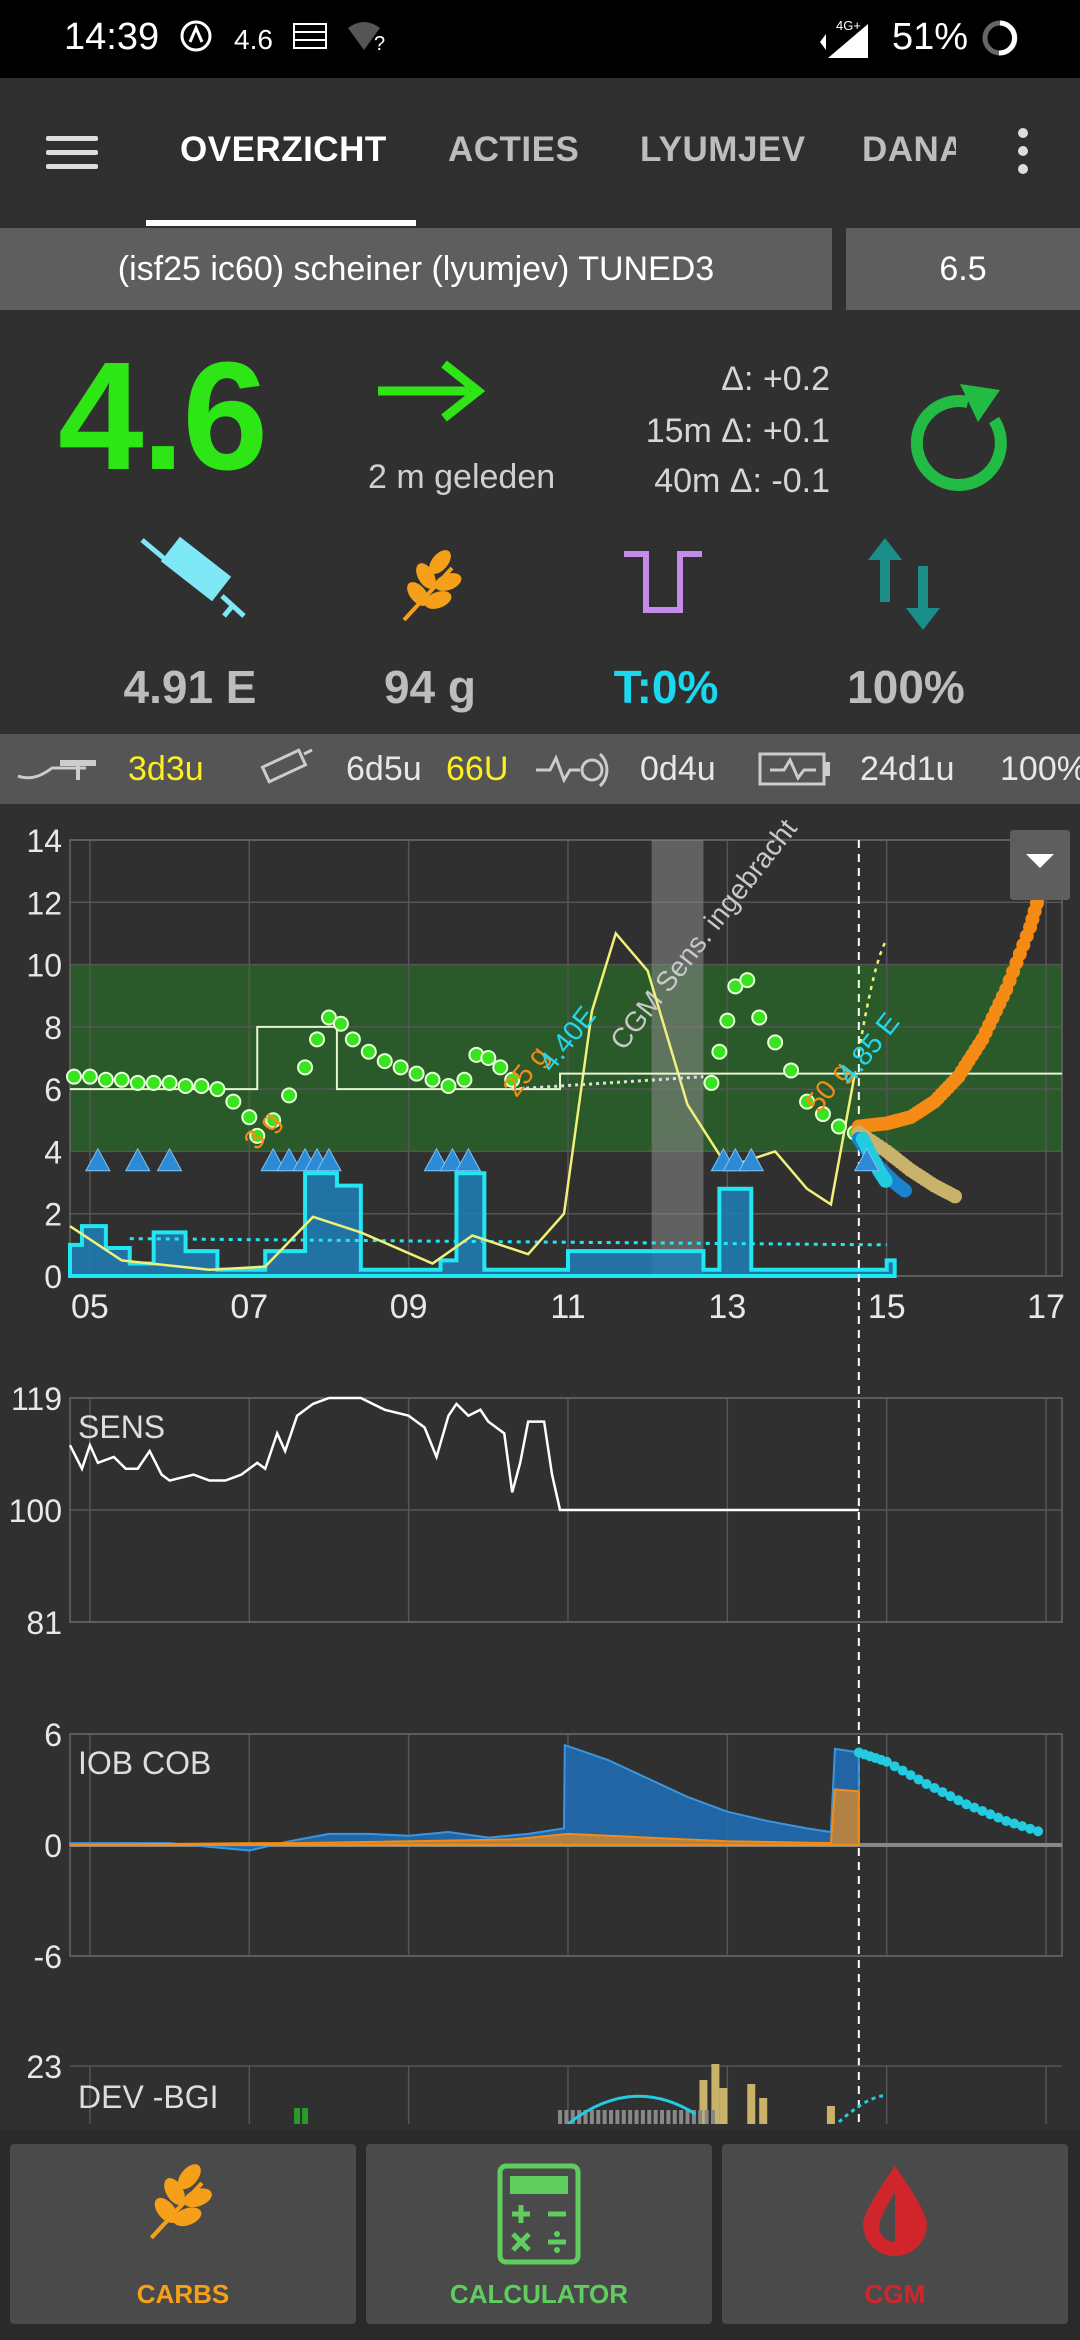  What do you see at coordinates (44, 903) in the screenshot?
I see `y-tick-label: 12` at bounding box center [44, 903].